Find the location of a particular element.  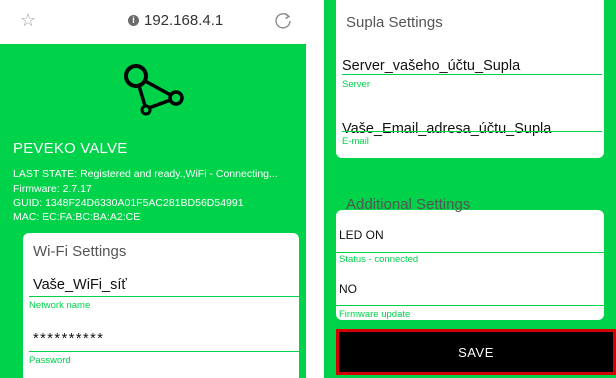

network-name-field: Vaše_WiFi_síť is located at coordinates (80, 285).